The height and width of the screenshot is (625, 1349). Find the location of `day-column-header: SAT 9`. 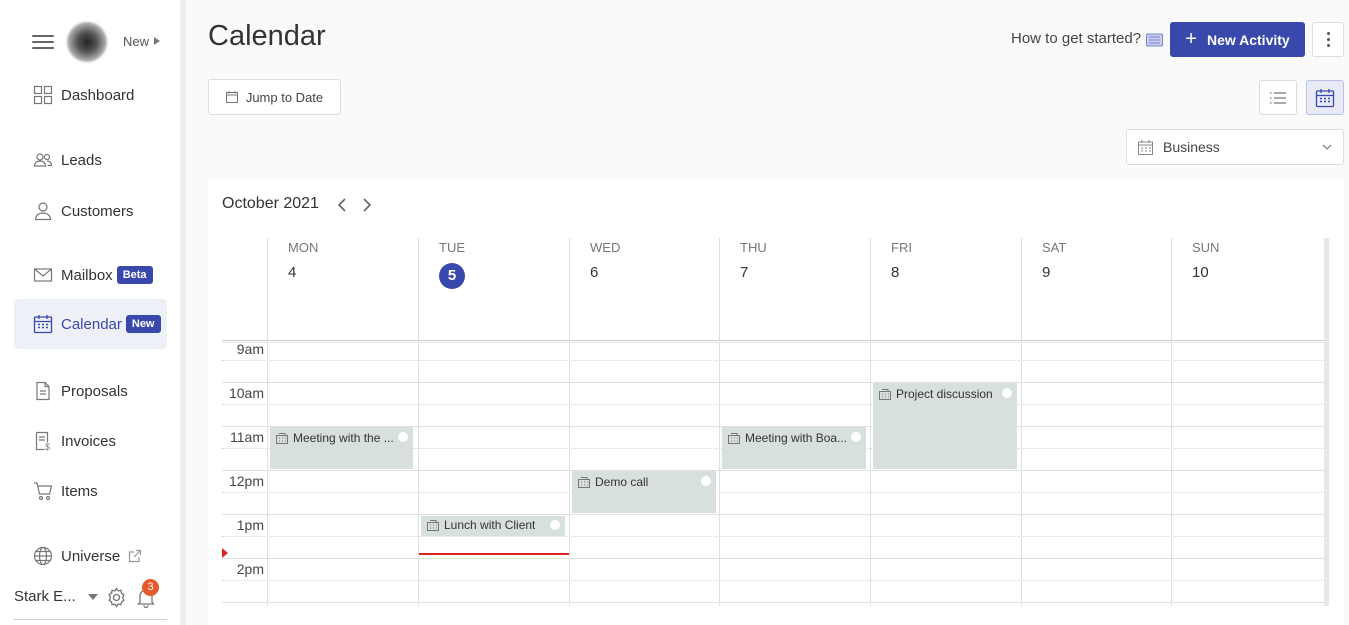

day-column-header: SAT 9 is located at coordinates (1096, 289).